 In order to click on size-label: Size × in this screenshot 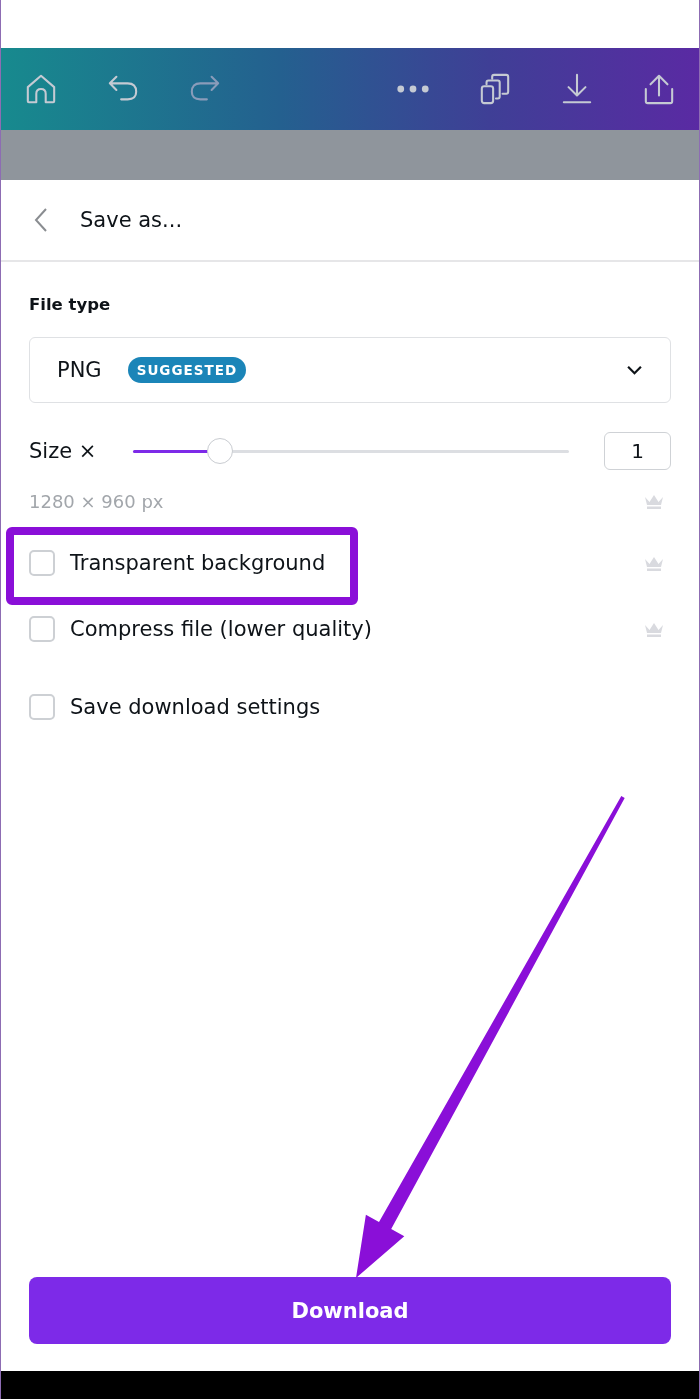, I will do `click(63, 451)`.